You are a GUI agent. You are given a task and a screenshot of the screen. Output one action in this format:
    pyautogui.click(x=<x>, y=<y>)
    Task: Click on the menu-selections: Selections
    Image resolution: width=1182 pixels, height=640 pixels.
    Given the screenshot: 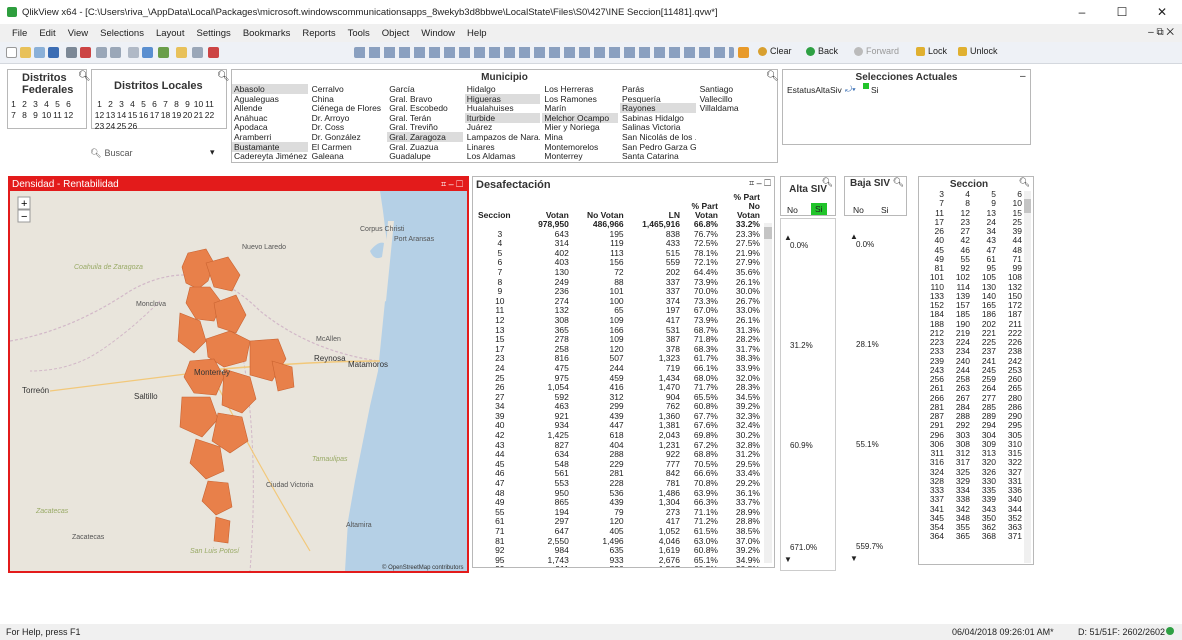 What is the action you would take?
    pyautogui.click(x=122, y=33)
    